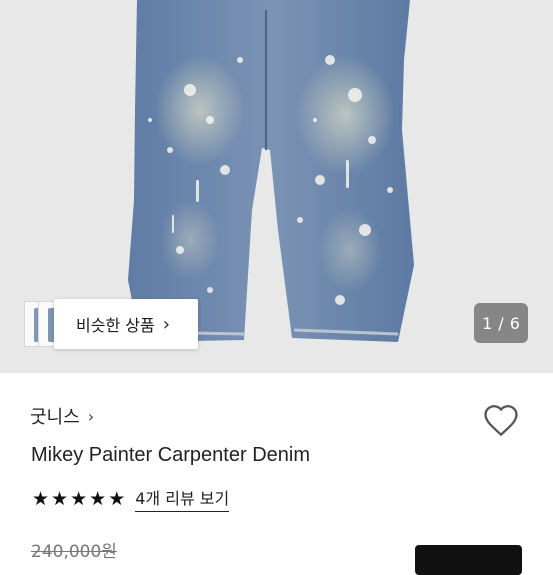 This screenshot has width=553, height=575. I want to click on similar-products-pill: 비슷한 상품 ›, so click(126, 324).